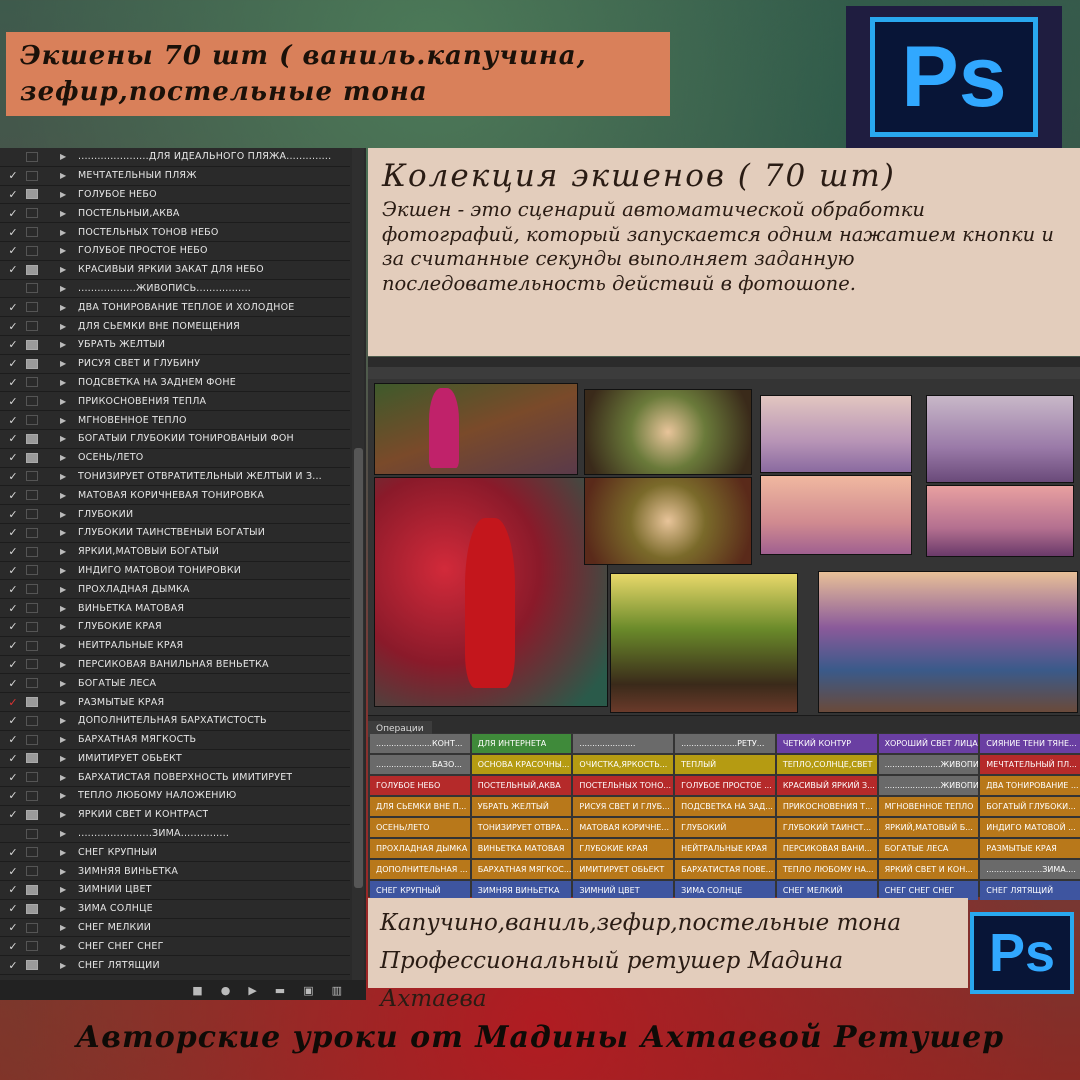 The width and height of the screenshot is (1080, 1080). Describe the element at coordinates (175, 552) in the screenshot. I see `action-row: ✓ ▶ ЯРКИЙ,МАТОВЫЙ БОГАТЫЙ` at that location.